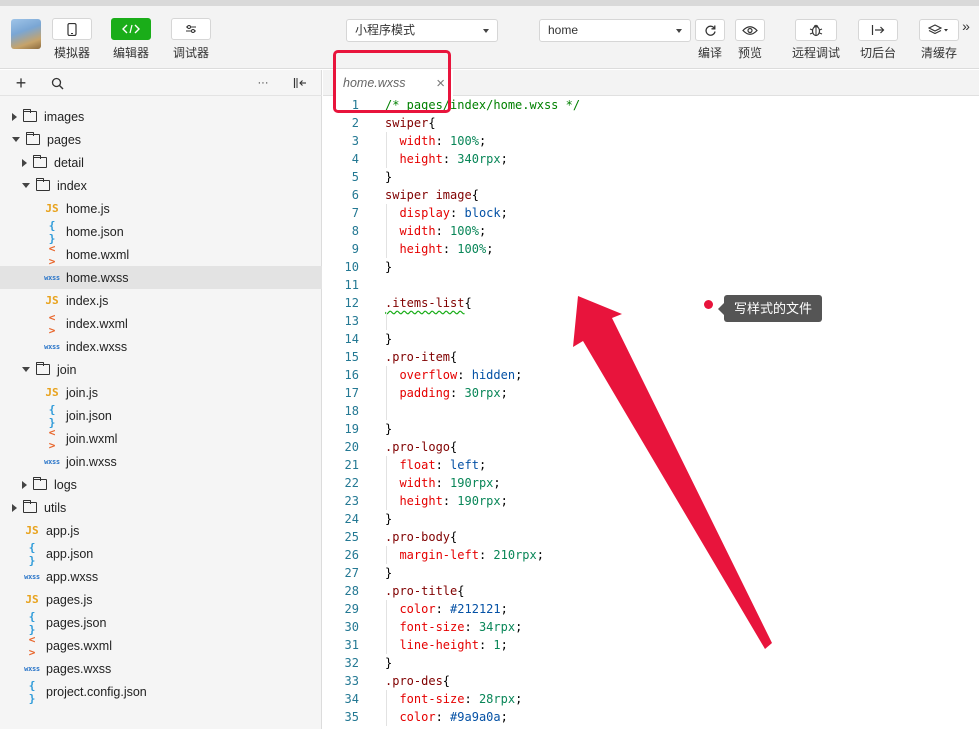 This screenshot has width=979, height=729. I want to click on code-line: 12 .items-list{, so click(651, 303).